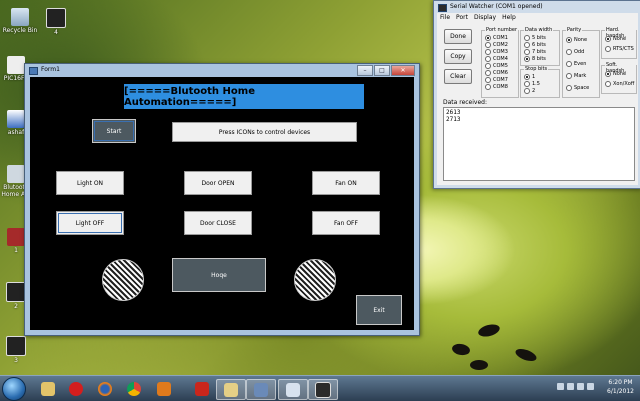 The image size is (640, 401). What do you see at coordinates (620, 387) in the screenshot?
I see `clock: 6:20 PM 6/1/2012` at bounding box center [620, 387].